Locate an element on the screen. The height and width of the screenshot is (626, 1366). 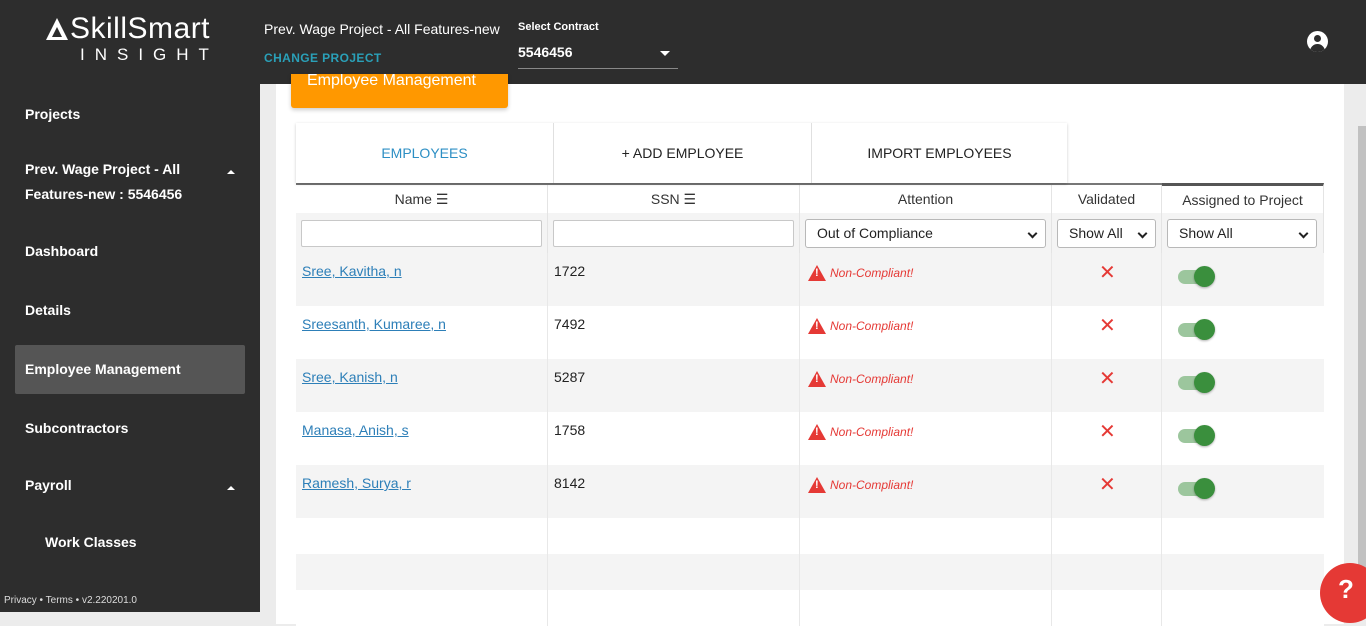
tab-employees: EMPLOYEES is located at coordinates (425, 153).